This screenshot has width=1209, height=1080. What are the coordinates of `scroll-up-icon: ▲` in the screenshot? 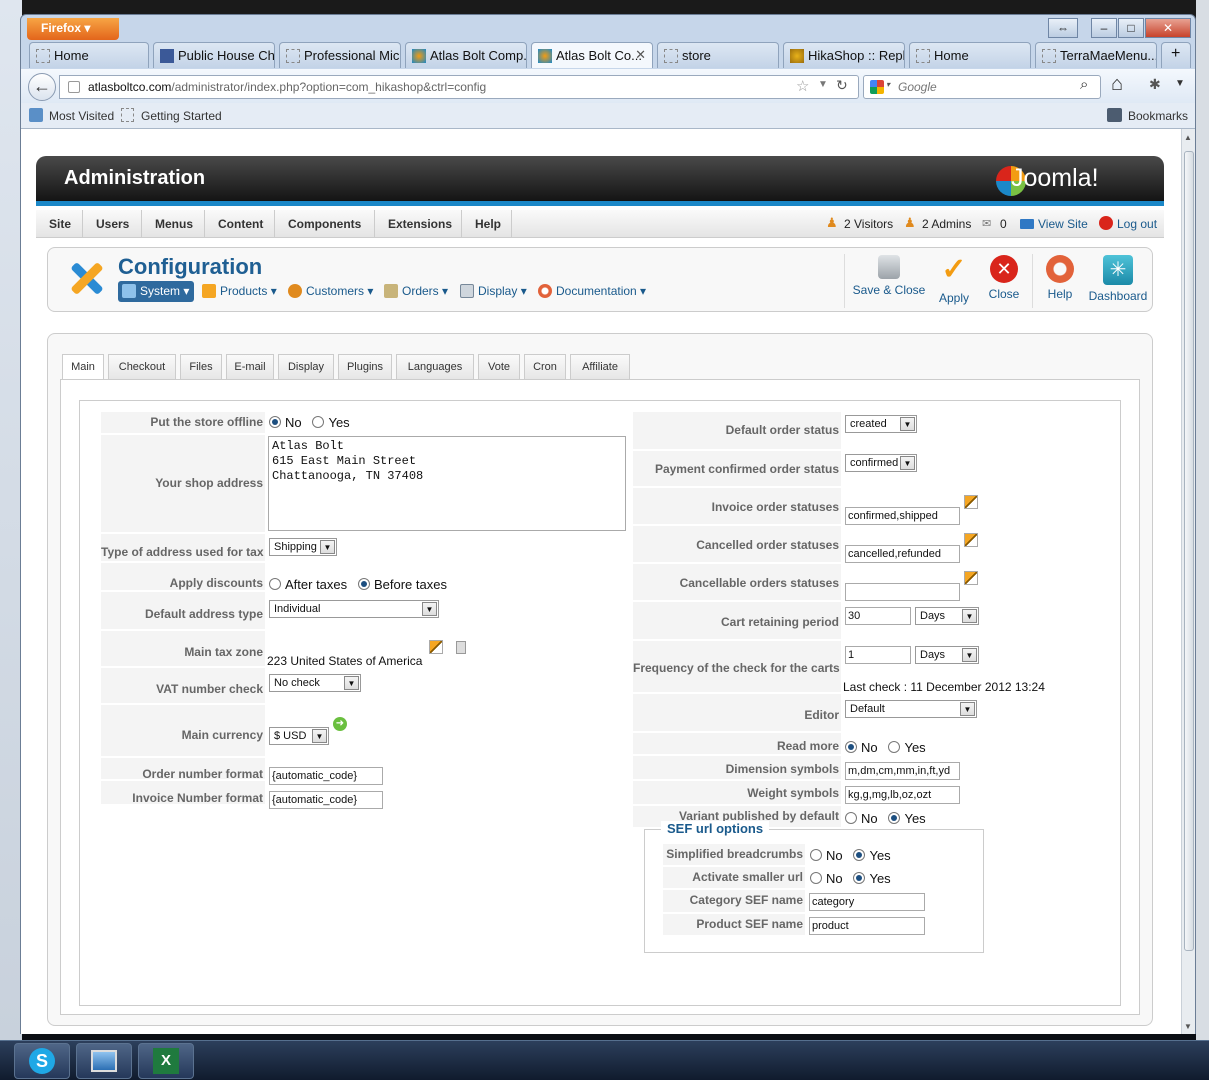 It's located at (1188, 137).